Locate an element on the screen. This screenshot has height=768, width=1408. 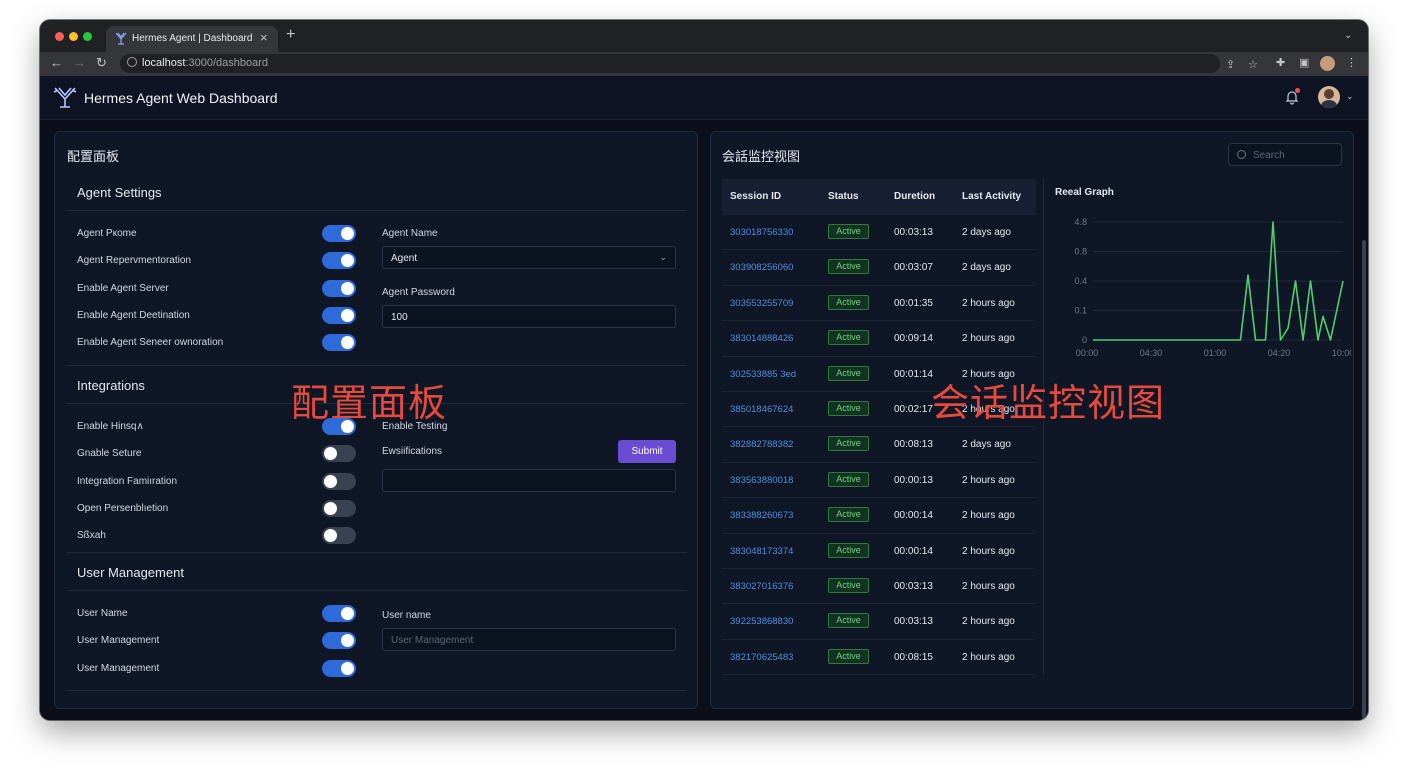
section-title-integrations: Integrations is located at coordinates (111, 385).